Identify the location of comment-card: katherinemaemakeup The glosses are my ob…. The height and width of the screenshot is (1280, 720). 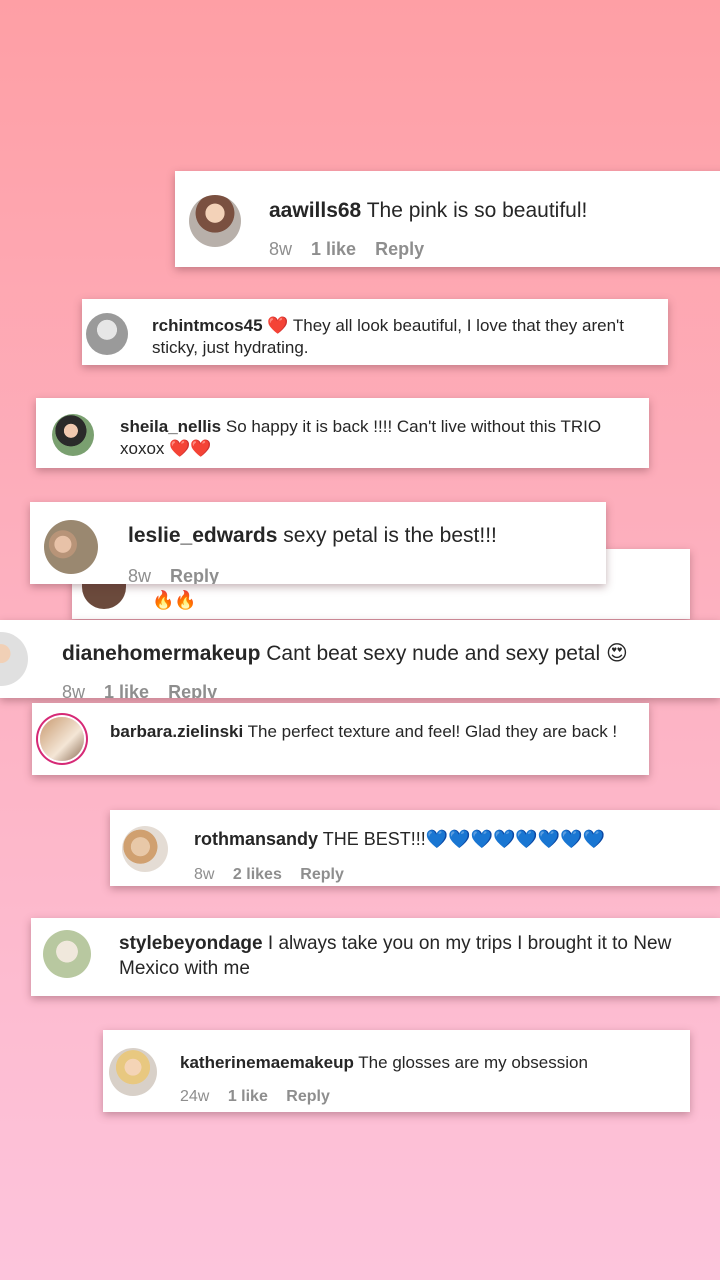
(396, 1071).